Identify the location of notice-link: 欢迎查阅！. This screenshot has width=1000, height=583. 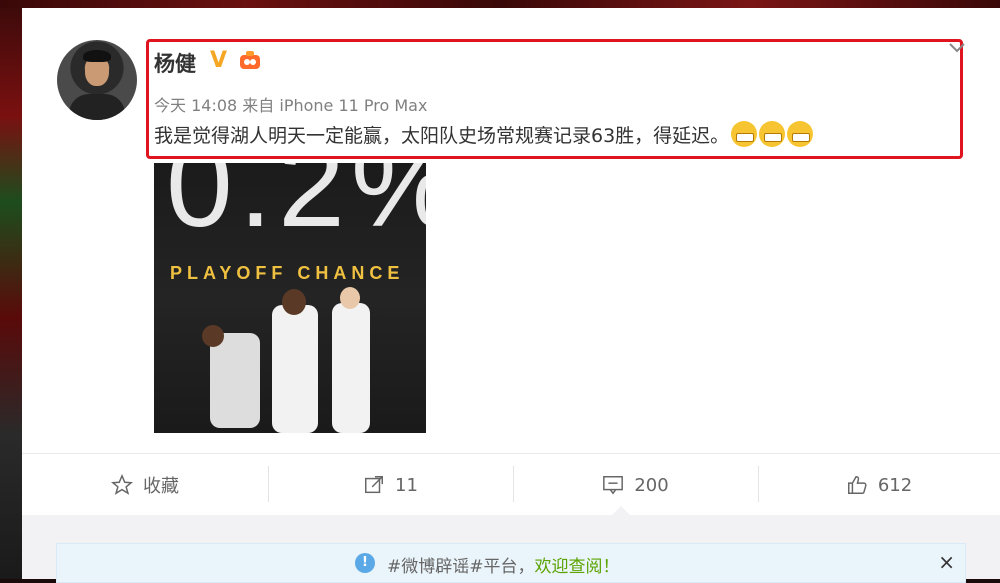
(577, 567).